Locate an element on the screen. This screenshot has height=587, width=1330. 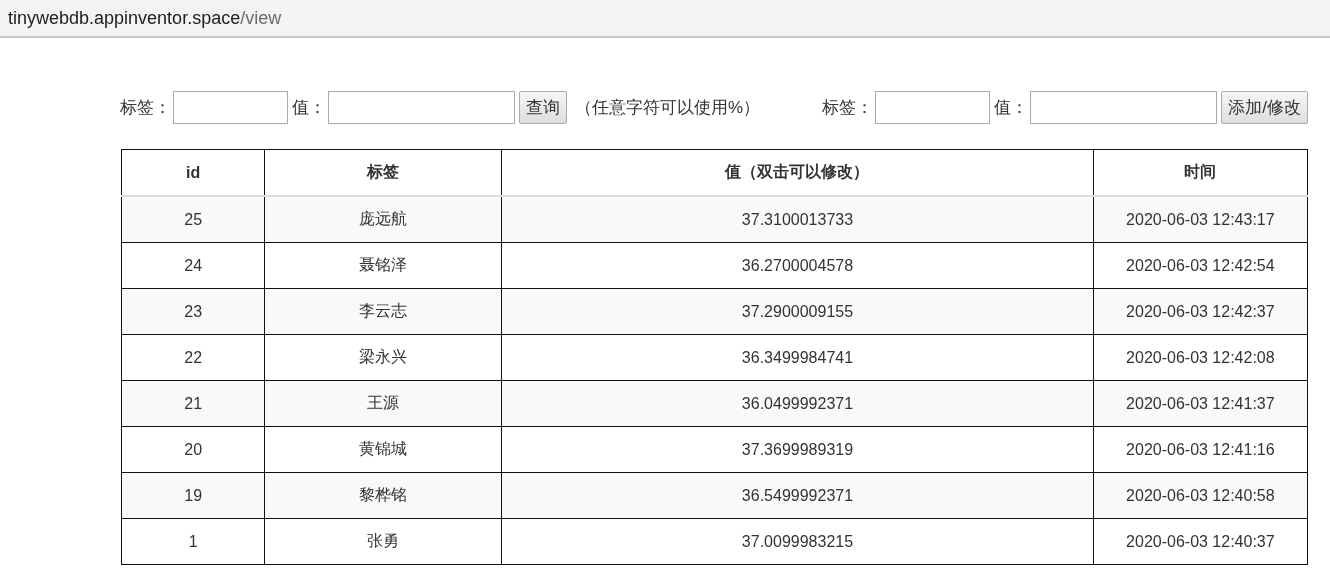
table-cell: 19 is located at coordinates (193, 495).